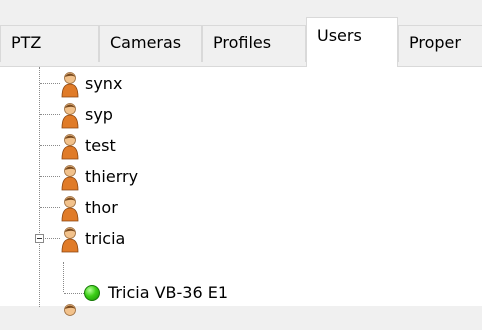 The width and height of the screenshot is (482, 330). What do you see at coordinates (150, 115) in the screenshot?
I see `tree-node-user-syp: syp` at bounding box center [150, 115].